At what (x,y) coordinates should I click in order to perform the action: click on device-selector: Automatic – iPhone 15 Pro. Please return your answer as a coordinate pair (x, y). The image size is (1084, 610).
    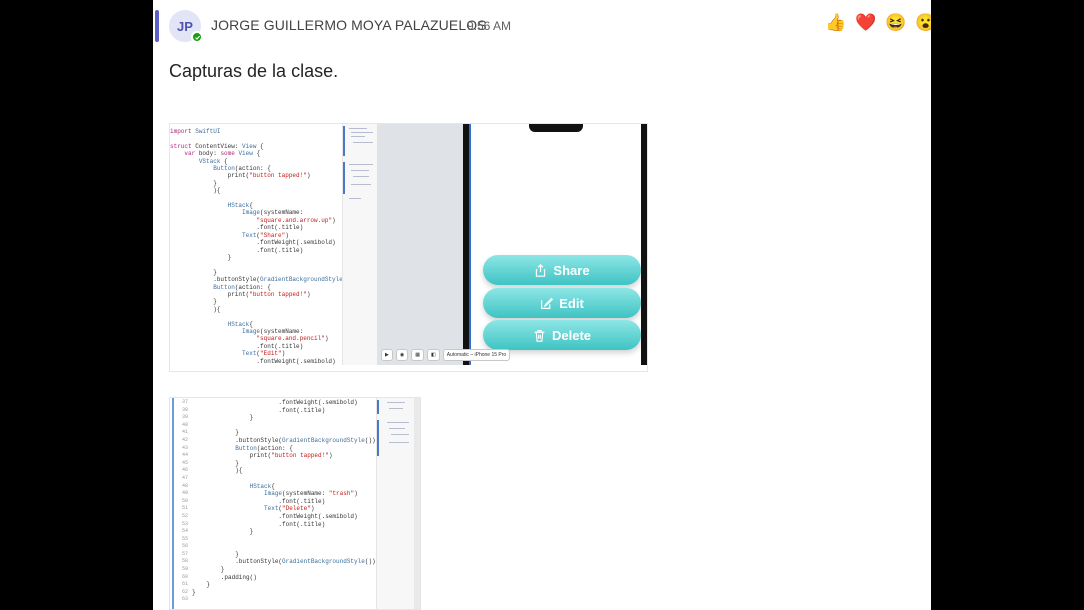
    Looking at the image, I should click on (476, 355).